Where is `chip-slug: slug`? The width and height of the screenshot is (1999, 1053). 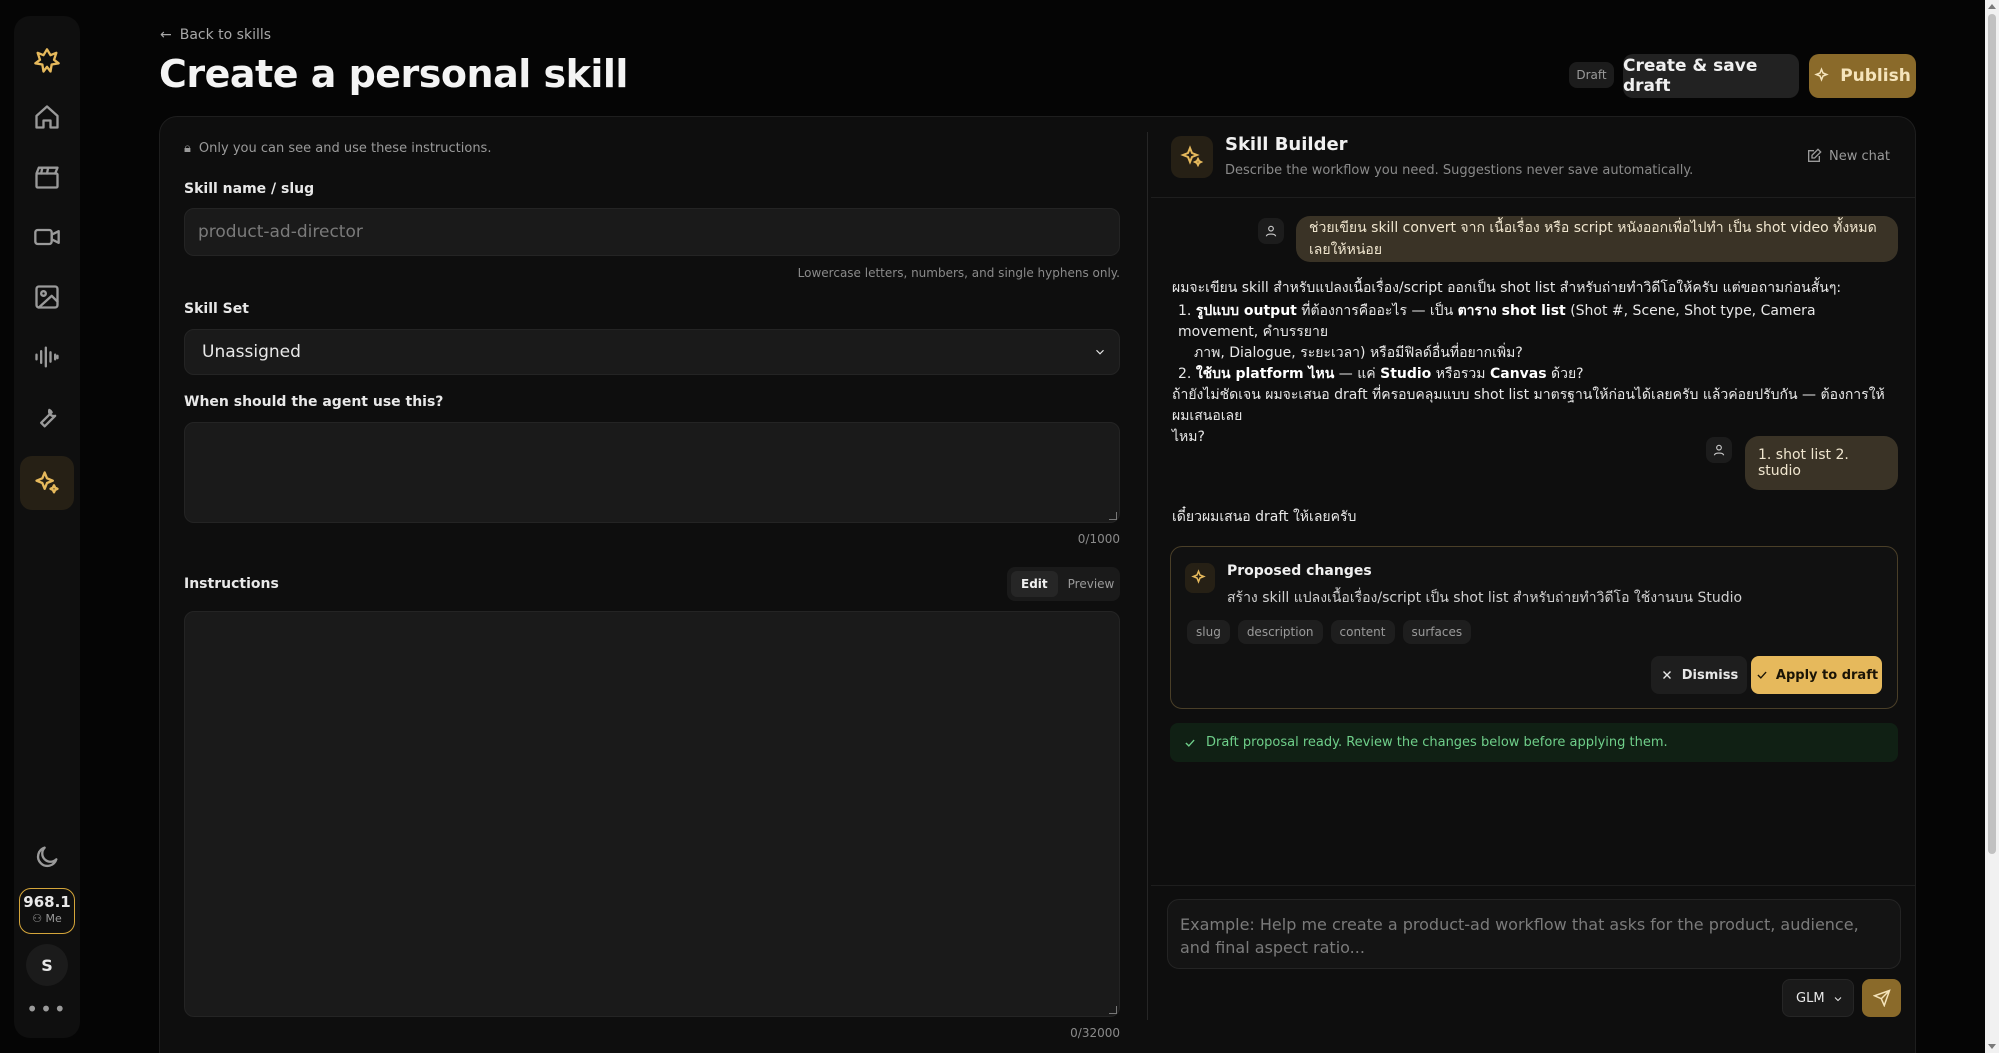
chip-slug: slug is located at coordinates (1208, 632).